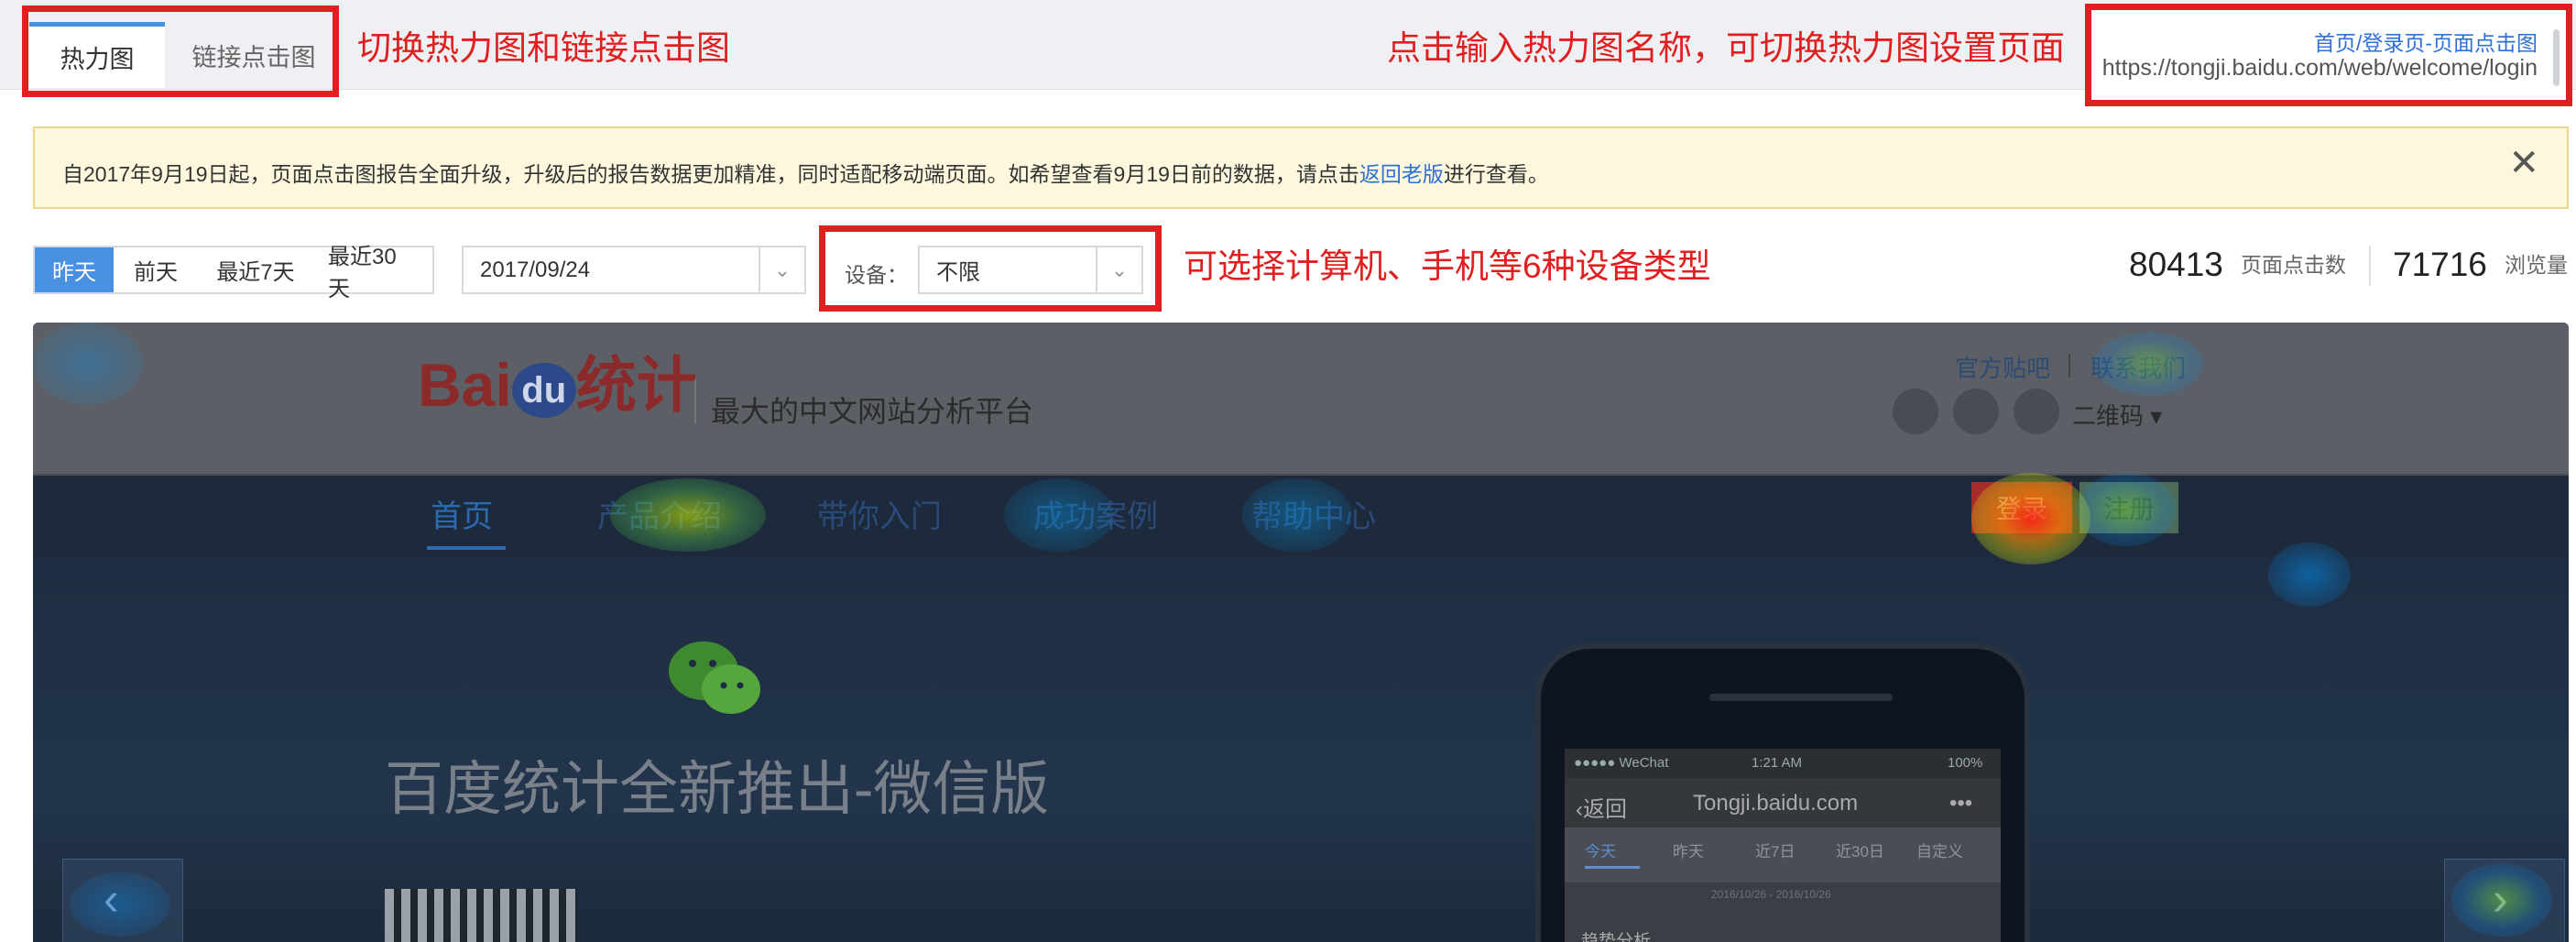 This screenshot has height=942, width=2576. I want to click on phone-tab: 今天, so click(1601, 851).